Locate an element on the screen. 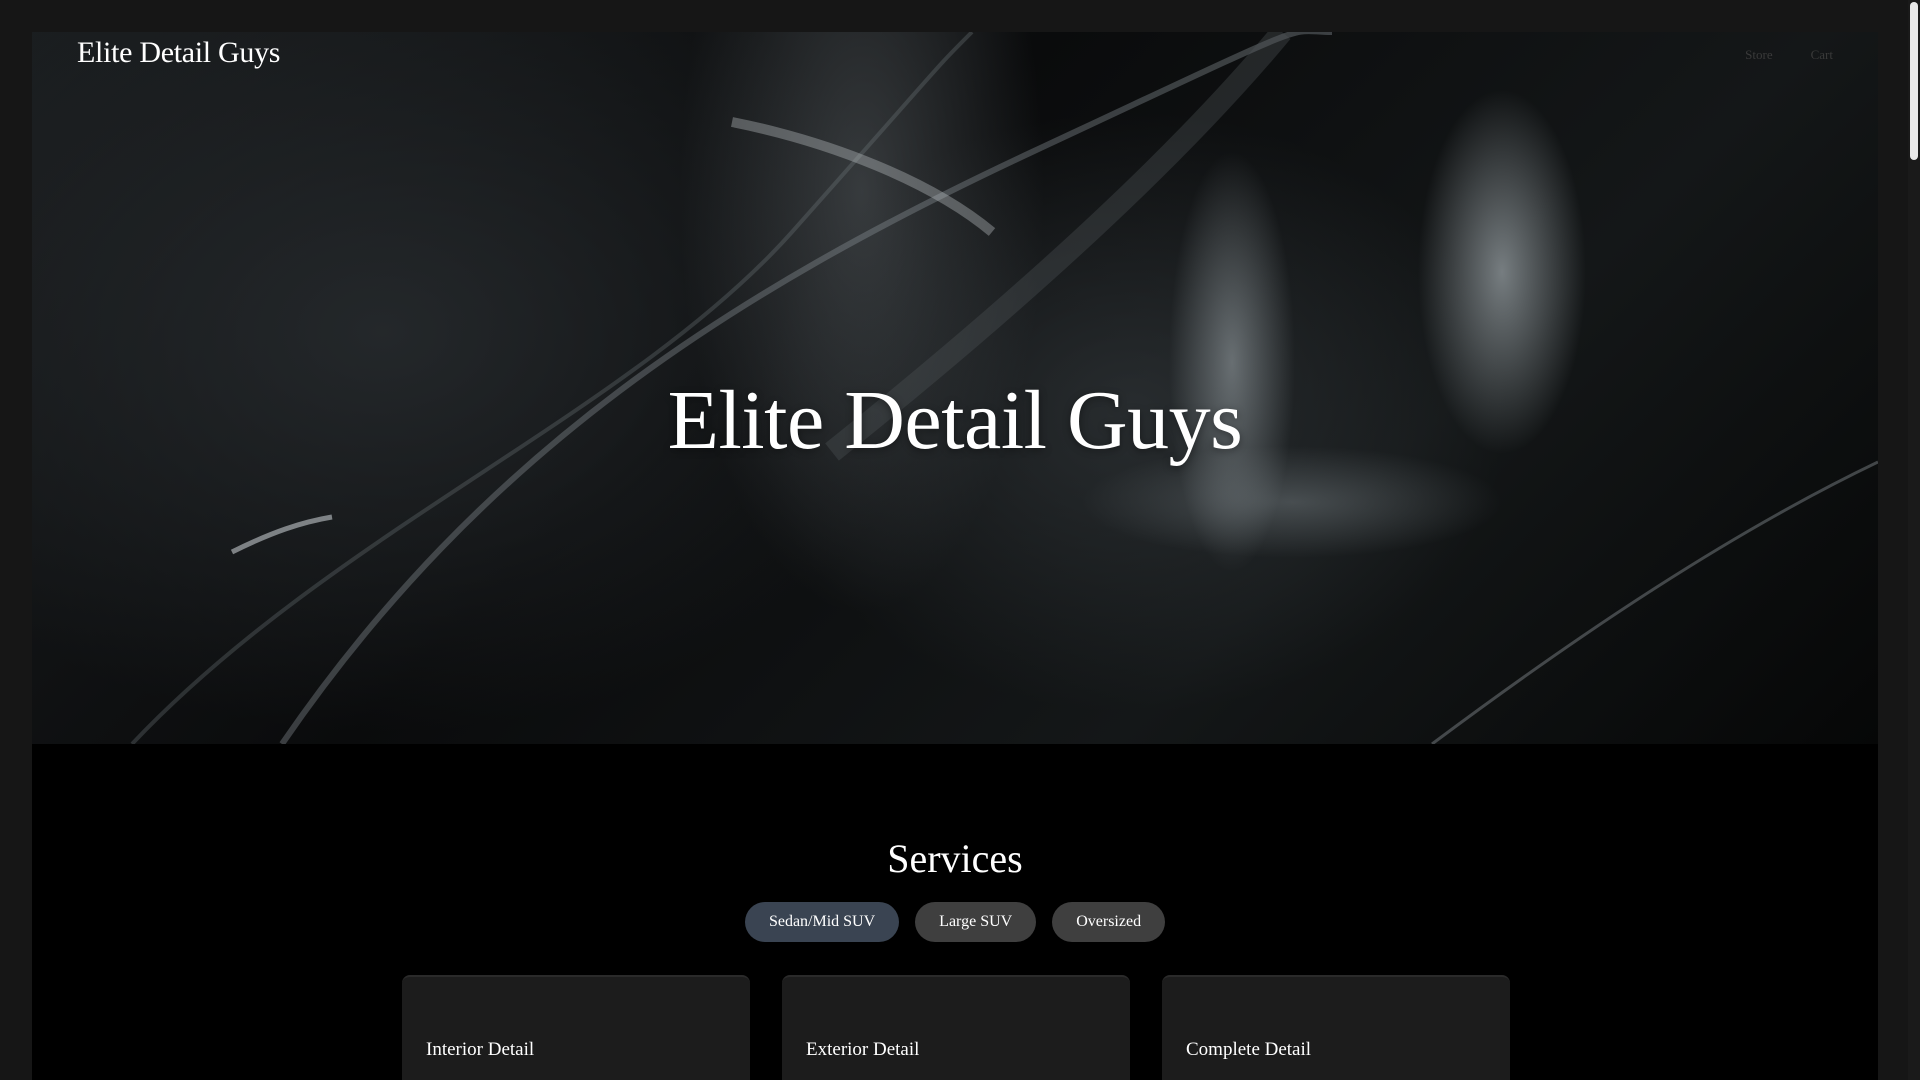 The width and height of the screenshot is (1920, 1080). service-card-interior: Interior Detail is located at coordinates (576, 1027).